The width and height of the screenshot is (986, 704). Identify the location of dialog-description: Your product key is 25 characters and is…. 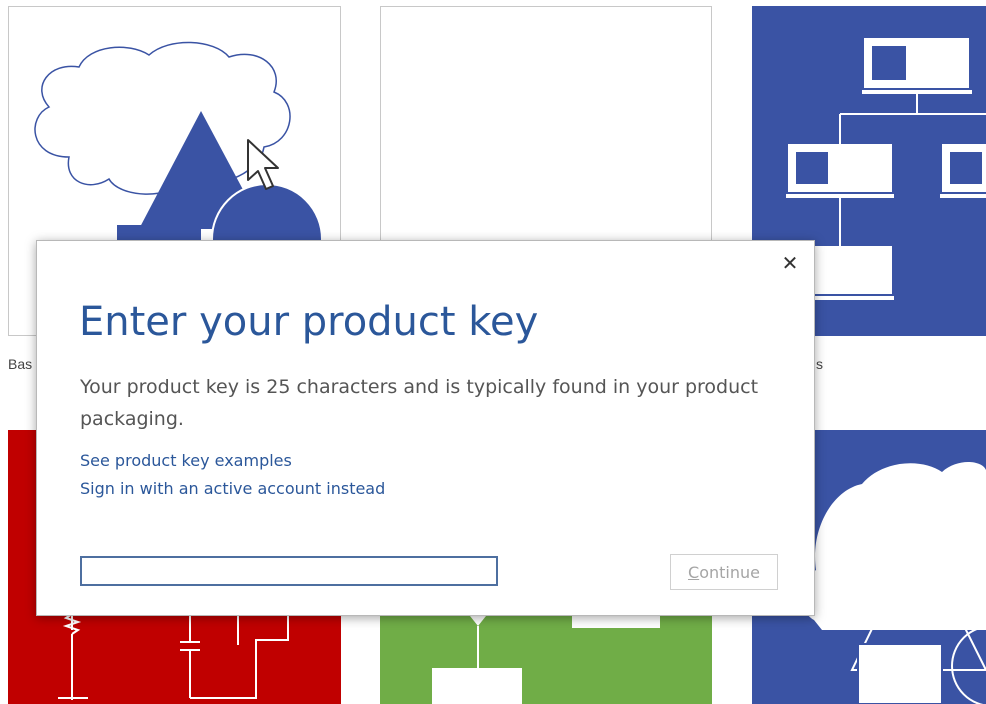
(419, 403).